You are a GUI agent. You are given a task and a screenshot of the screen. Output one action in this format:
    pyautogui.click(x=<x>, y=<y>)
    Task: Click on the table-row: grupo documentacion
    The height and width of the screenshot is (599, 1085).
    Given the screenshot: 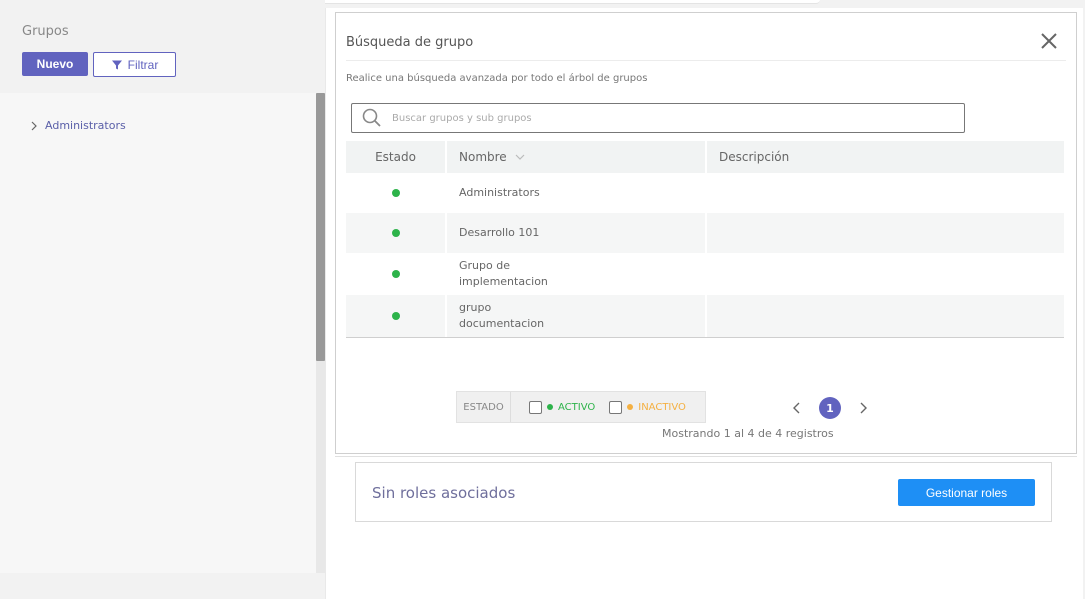 What is the action you would take?
    pyautogui.click(x=705, y=316)
    